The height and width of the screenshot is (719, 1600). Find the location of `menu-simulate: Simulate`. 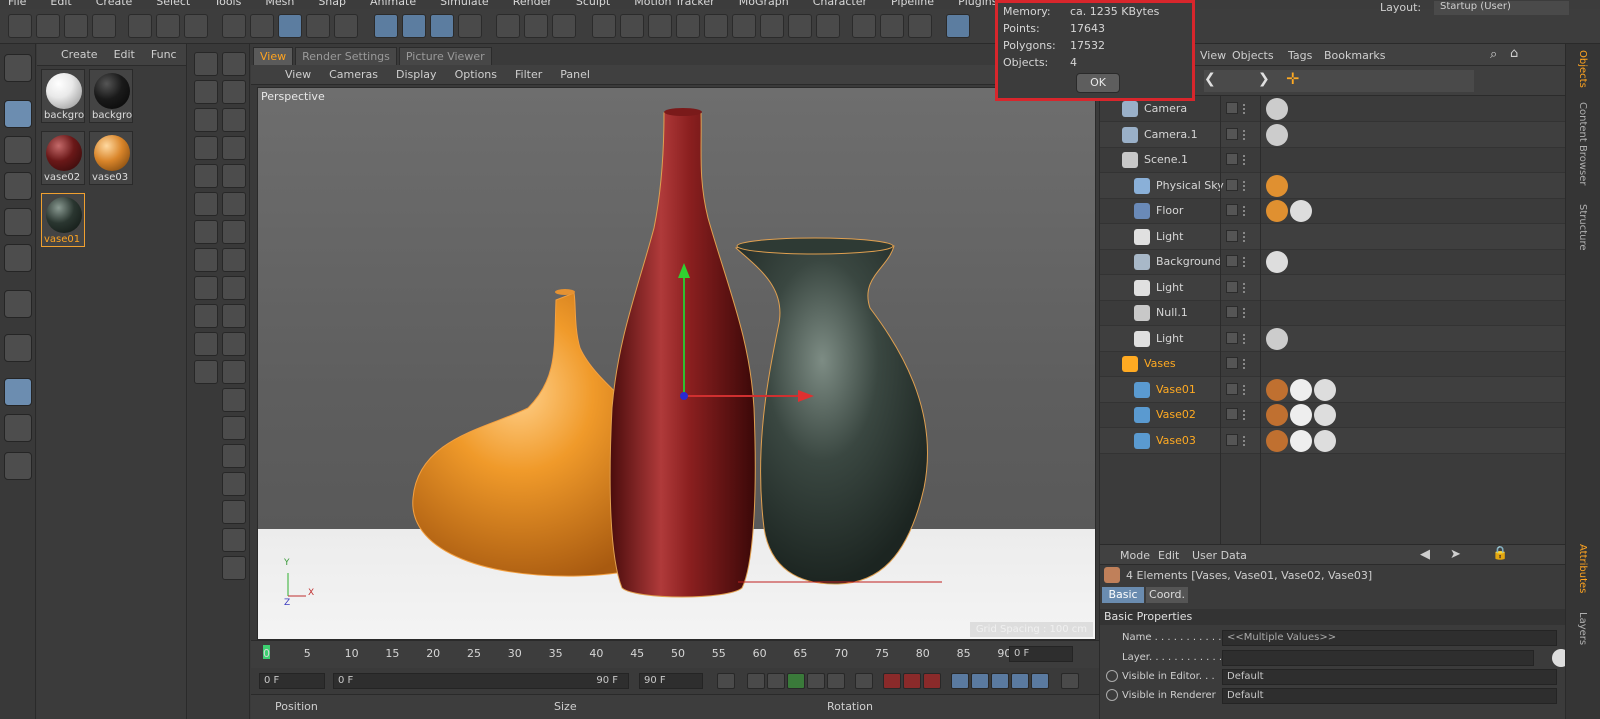

menu-simulate: Simulate is located at coordinates (464, 4).